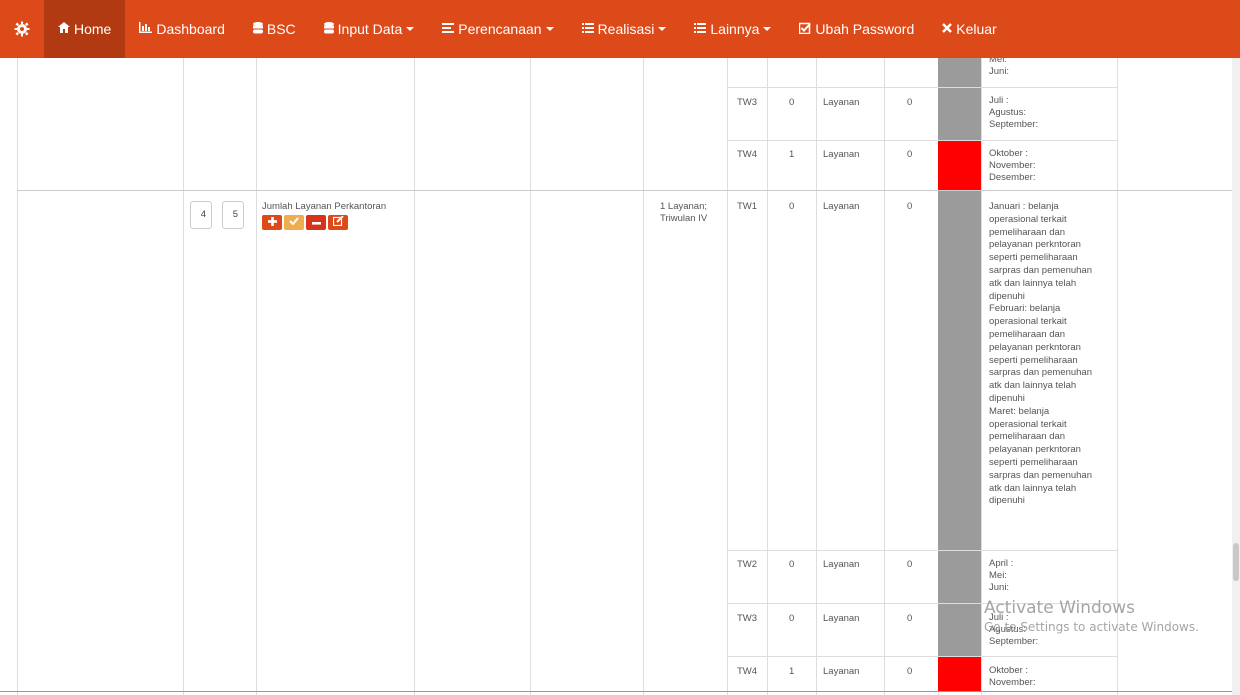 The width and height of the screenshot is (1240, 695). I want to click on nav-input-data: Input Data, so click(369, 29).